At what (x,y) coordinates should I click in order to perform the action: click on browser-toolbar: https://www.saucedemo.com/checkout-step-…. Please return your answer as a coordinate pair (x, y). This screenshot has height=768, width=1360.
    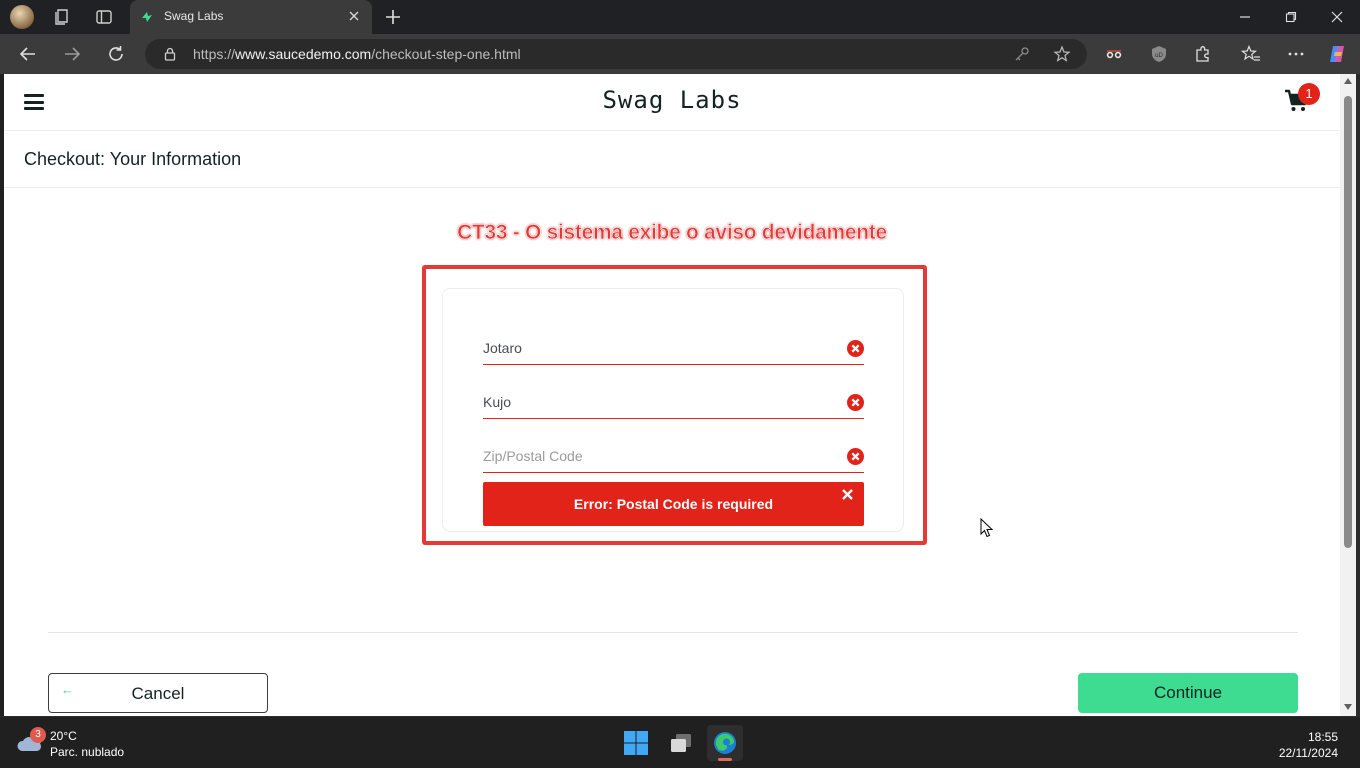
    Looking at the image, I should click on (680, 54).